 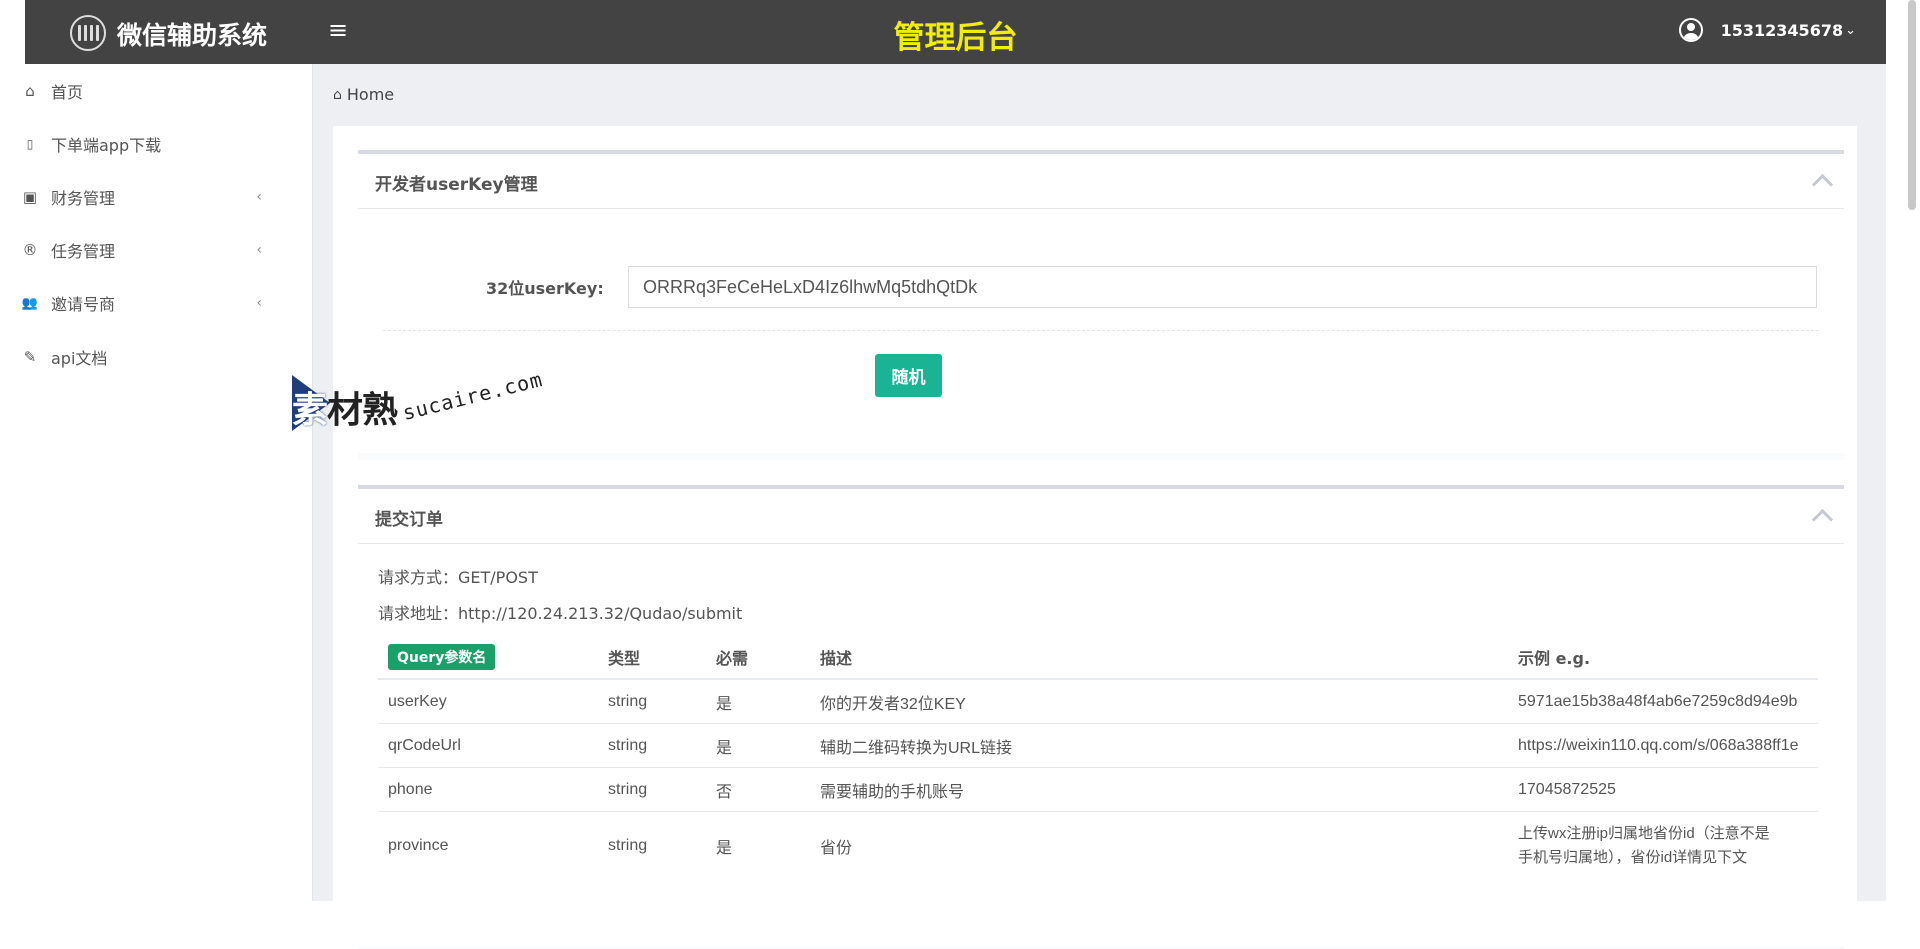 I want to click on panel-title: 提交订单, so click(x=409, y=520).